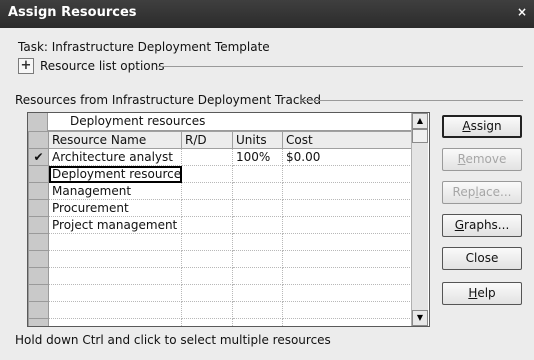 The image size is (534, 360). Describe the element at coordinates (102, 66) in the screenshot. I see `resource-list-options-label: Resource list options` at that location.